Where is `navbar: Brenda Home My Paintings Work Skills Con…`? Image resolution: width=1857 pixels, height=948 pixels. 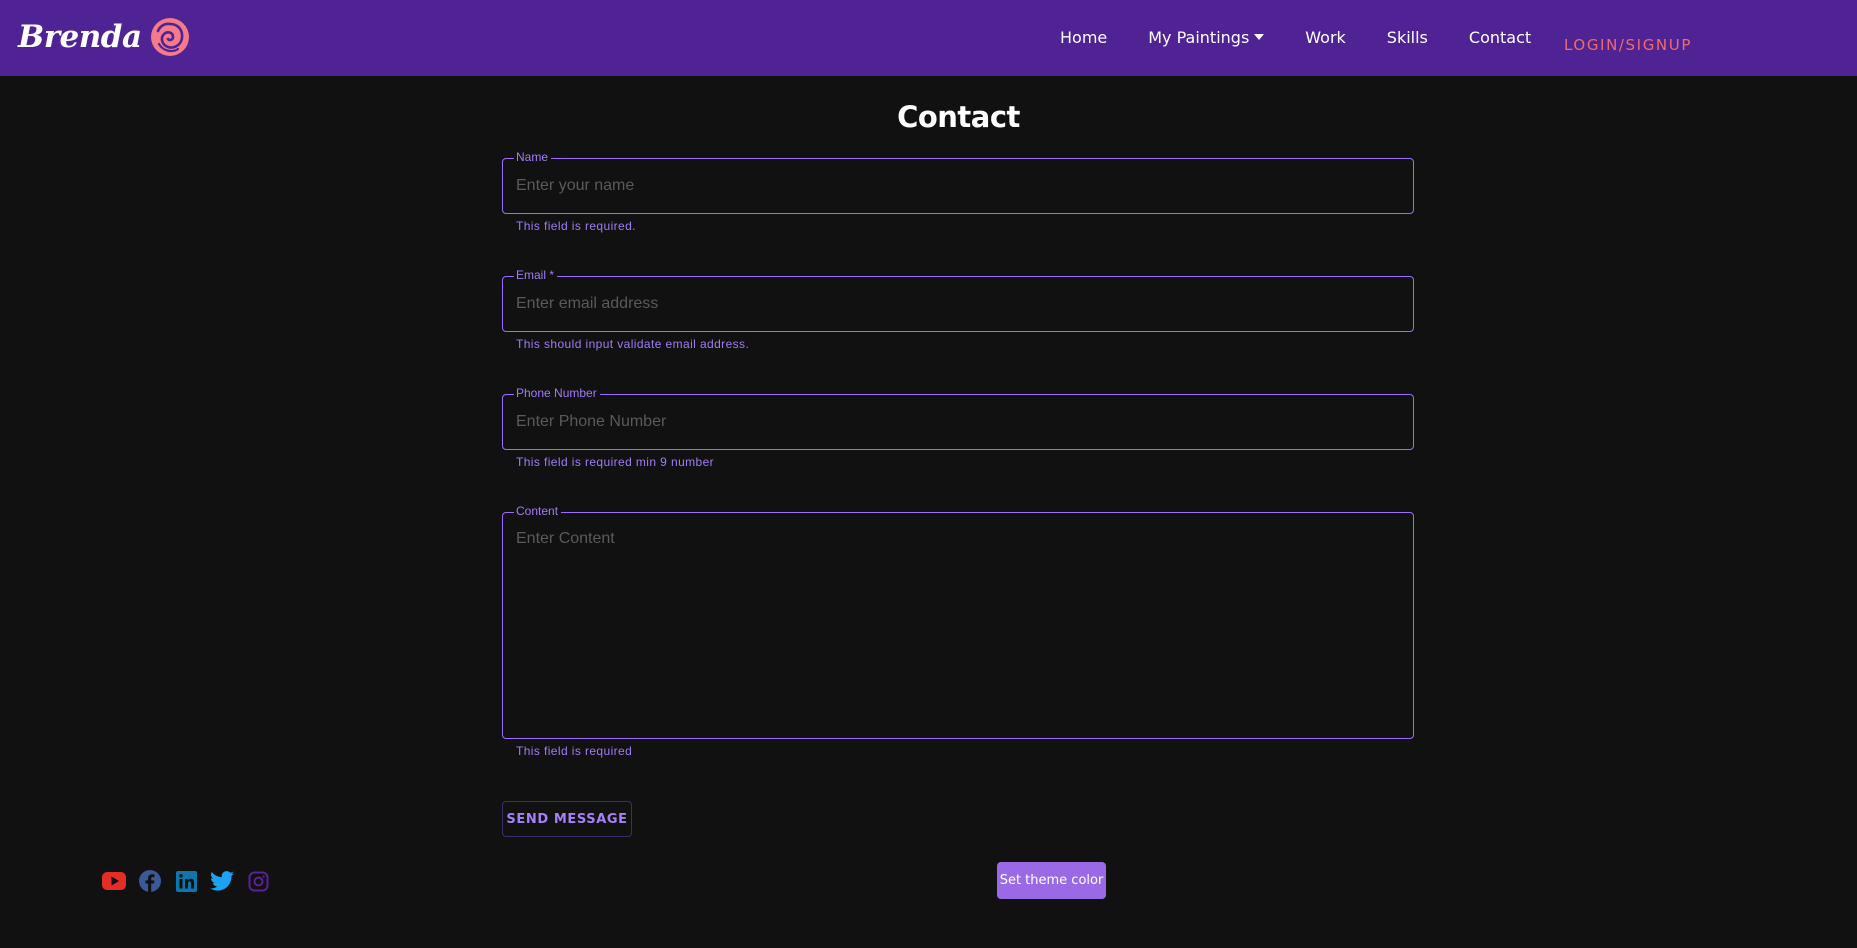 navbar: Brenda Home My Paintings Work Skills Con… is located at coordinates (928, 38).